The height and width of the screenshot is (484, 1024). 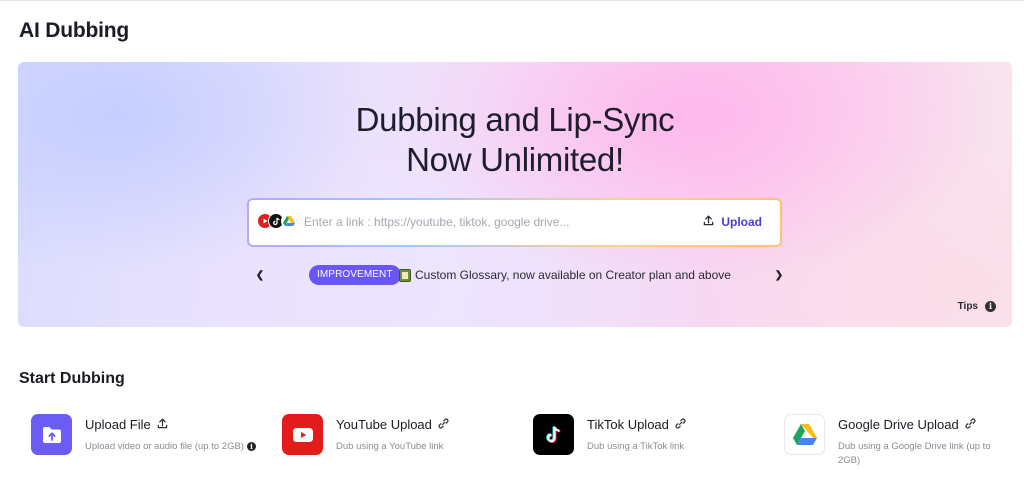 I want to click on youtube-upload-title: YouTube Upload, so click(x=392, y=424).